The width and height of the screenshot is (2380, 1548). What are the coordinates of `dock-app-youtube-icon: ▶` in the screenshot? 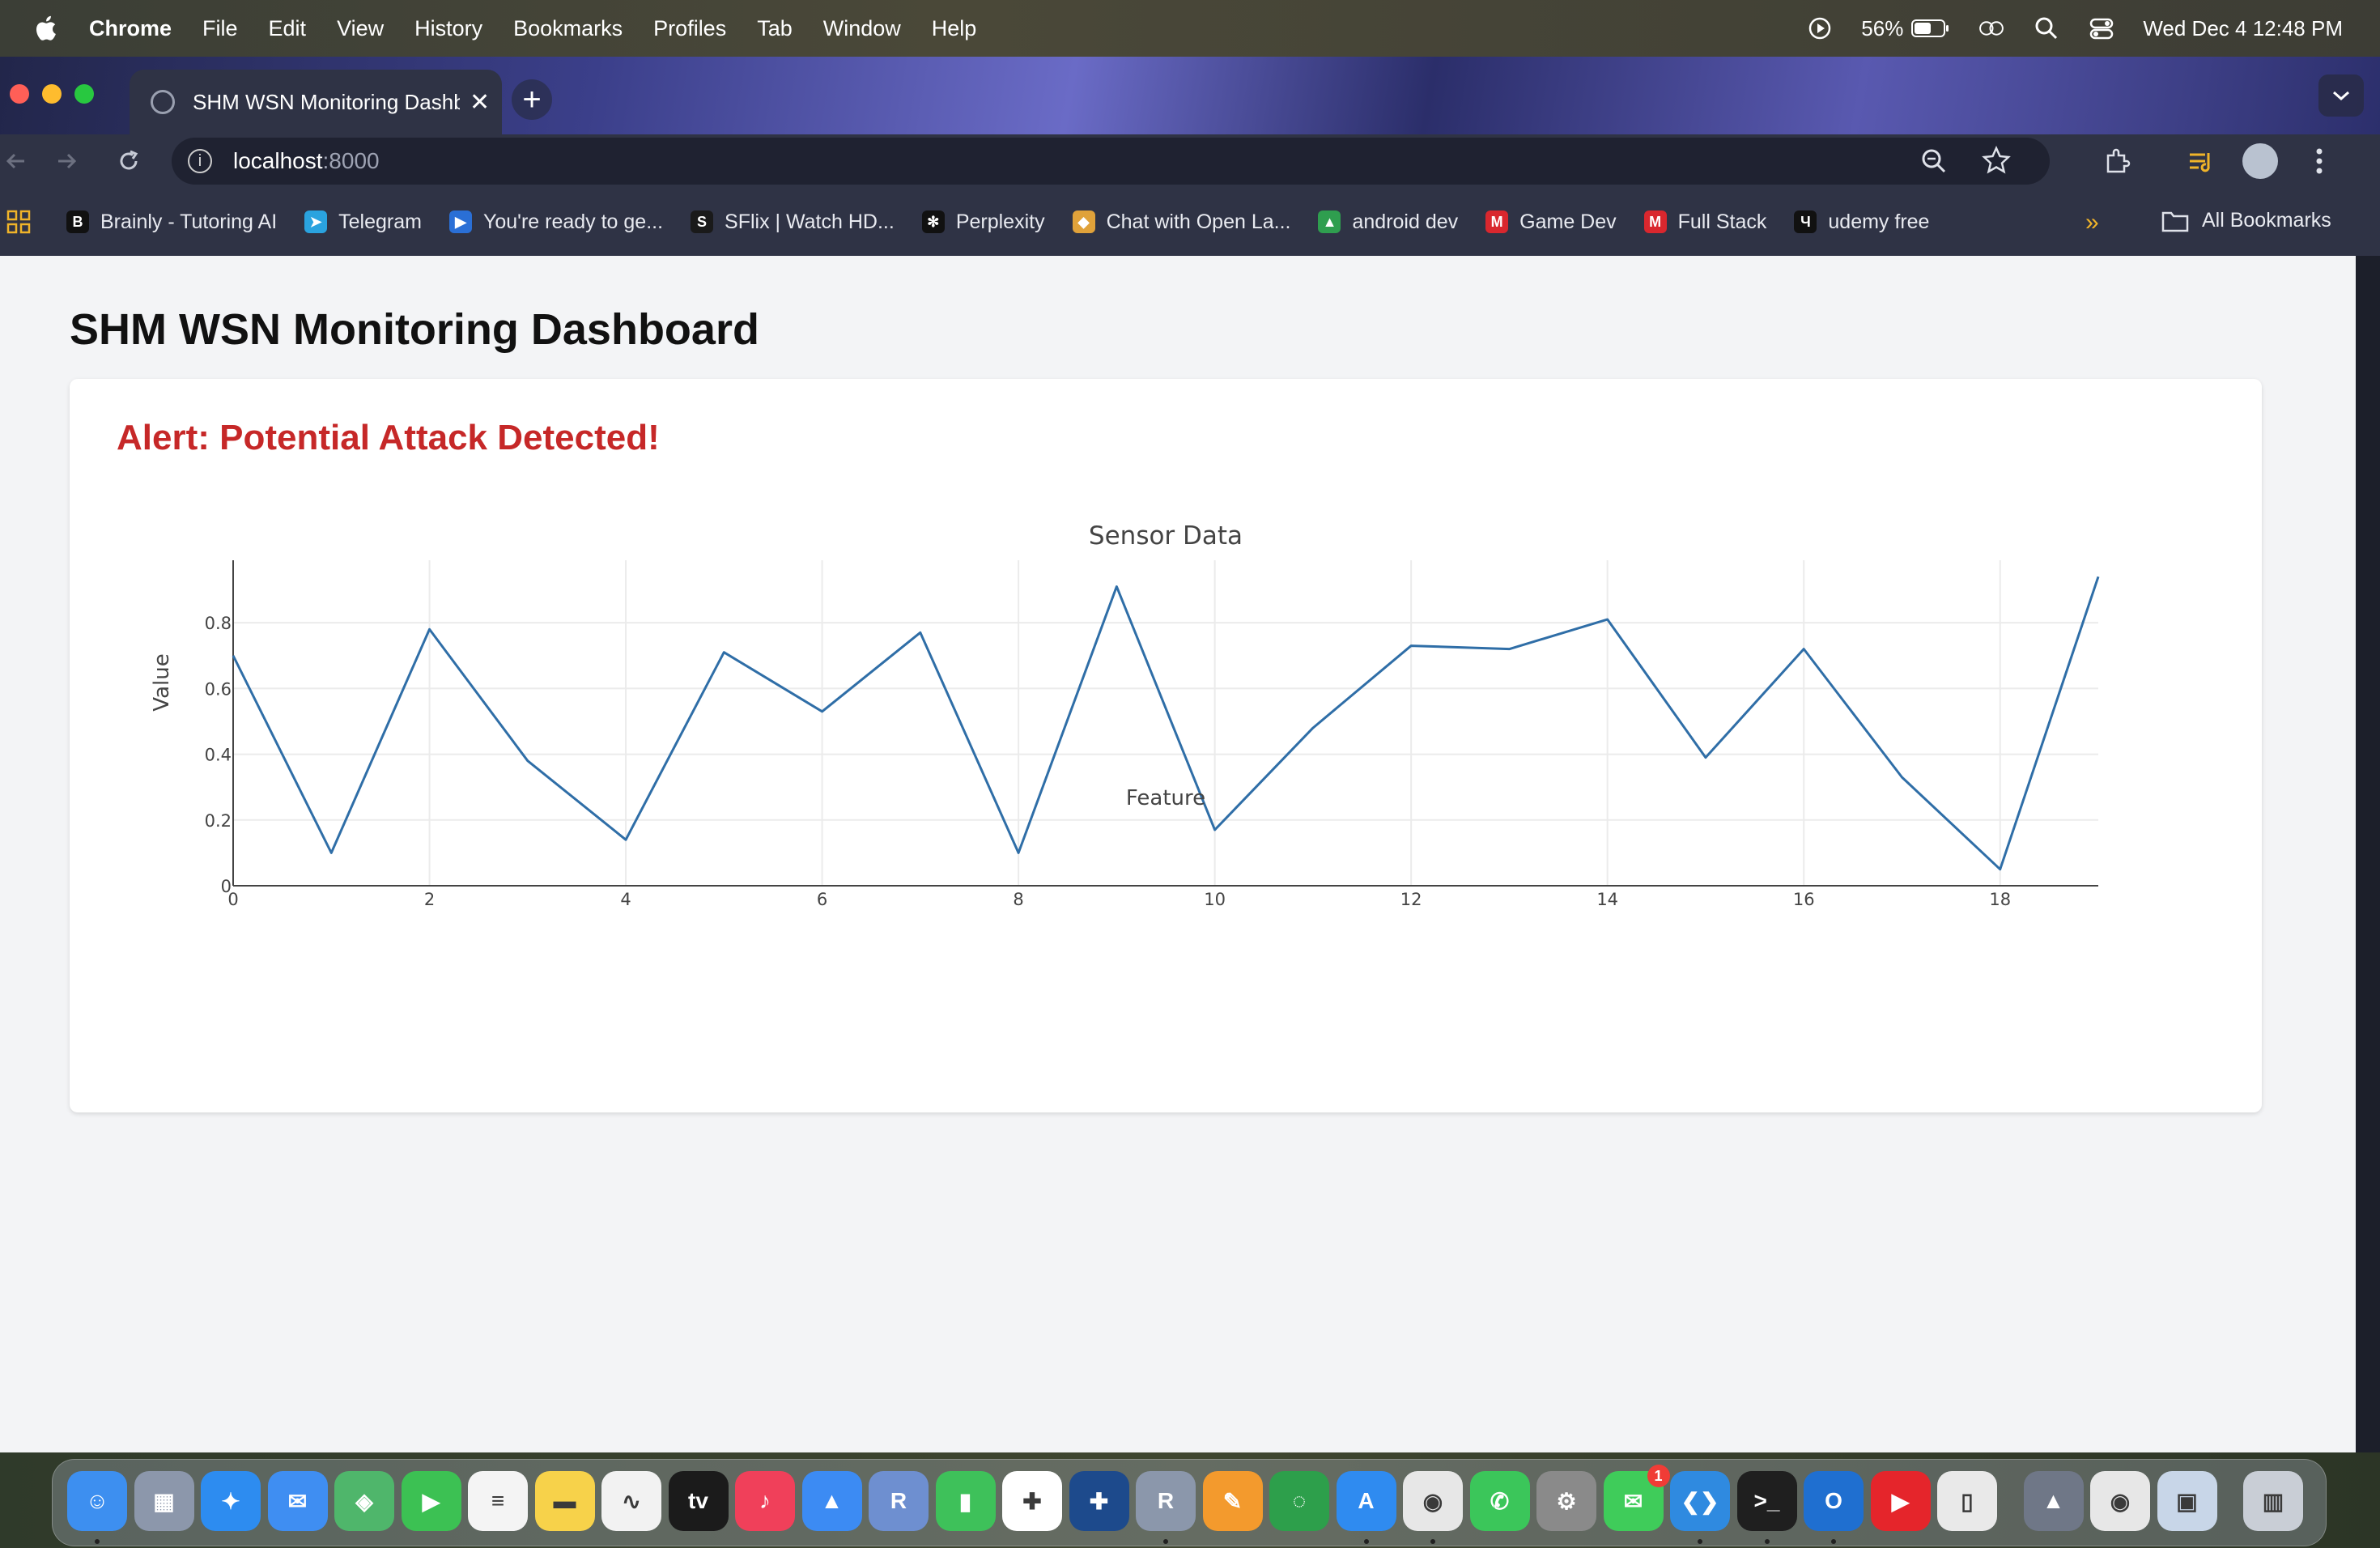 It's located at (1901, 1501).